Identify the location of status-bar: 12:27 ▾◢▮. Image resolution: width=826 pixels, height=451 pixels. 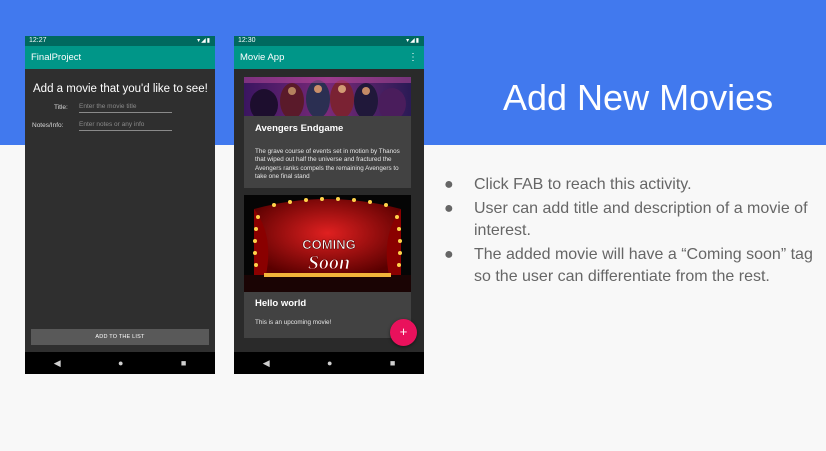
(120, 41).